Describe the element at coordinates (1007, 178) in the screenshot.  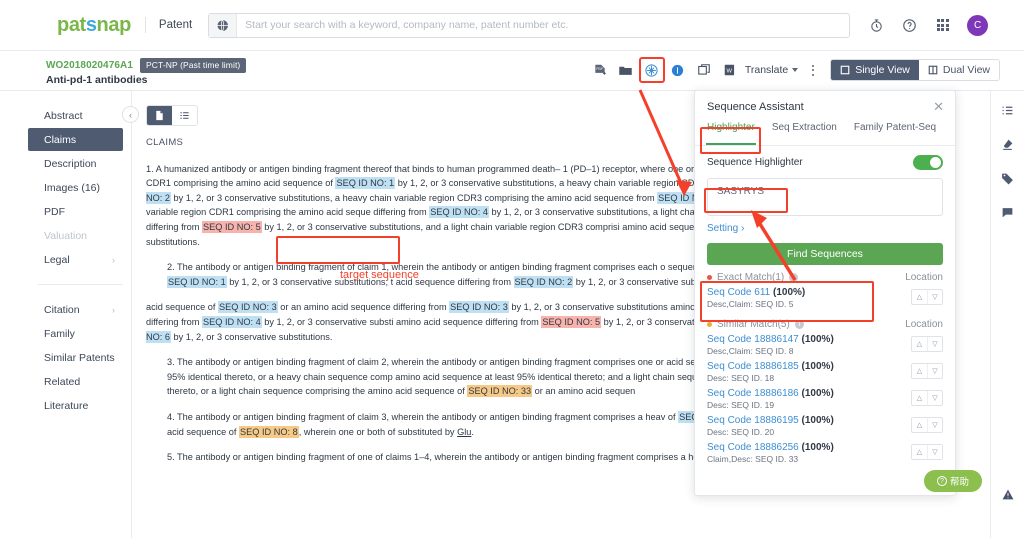
I see `tag-icon` at that location.